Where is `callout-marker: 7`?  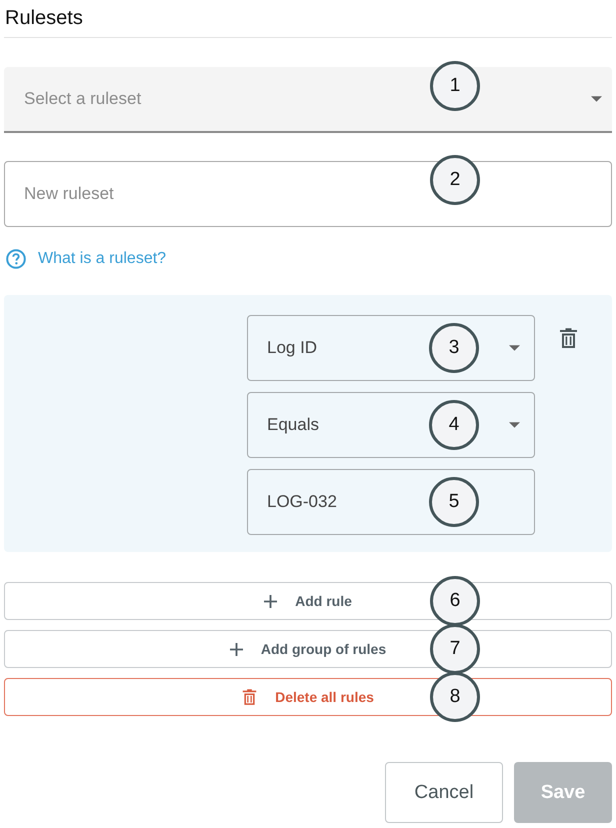
callout-marker: 7 is located at coordinates (455, 649).